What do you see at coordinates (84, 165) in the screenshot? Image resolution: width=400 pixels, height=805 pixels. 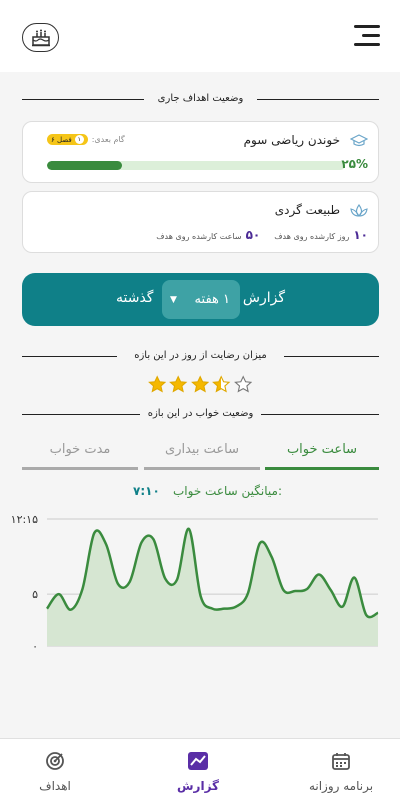 I see `goal-progress-fill` at bounding box center [84, 165].